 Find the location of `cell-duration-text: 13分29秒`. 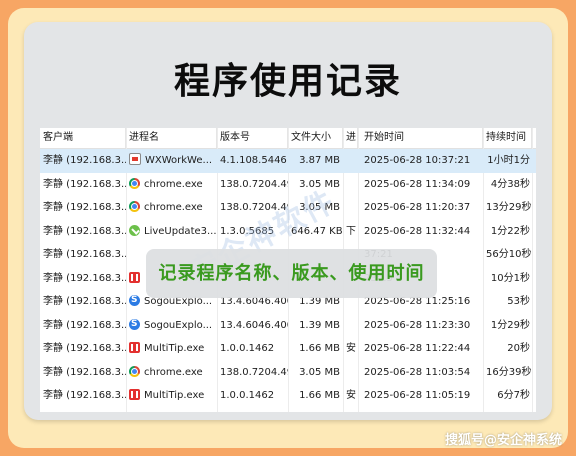

cell-duration-text: 13分29秒 is located at coordinates (509, 207).